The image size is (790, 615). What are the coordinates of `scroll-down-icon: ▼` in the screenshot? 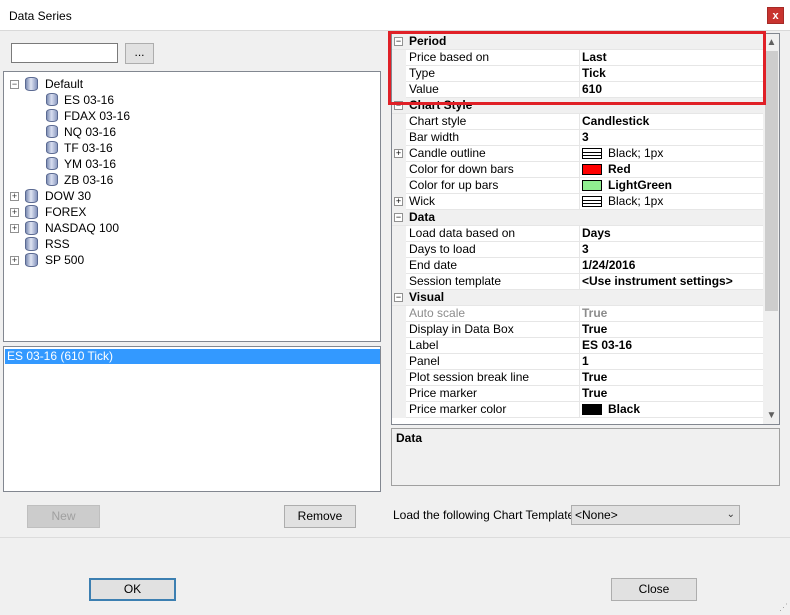 It's located at (771, 415).